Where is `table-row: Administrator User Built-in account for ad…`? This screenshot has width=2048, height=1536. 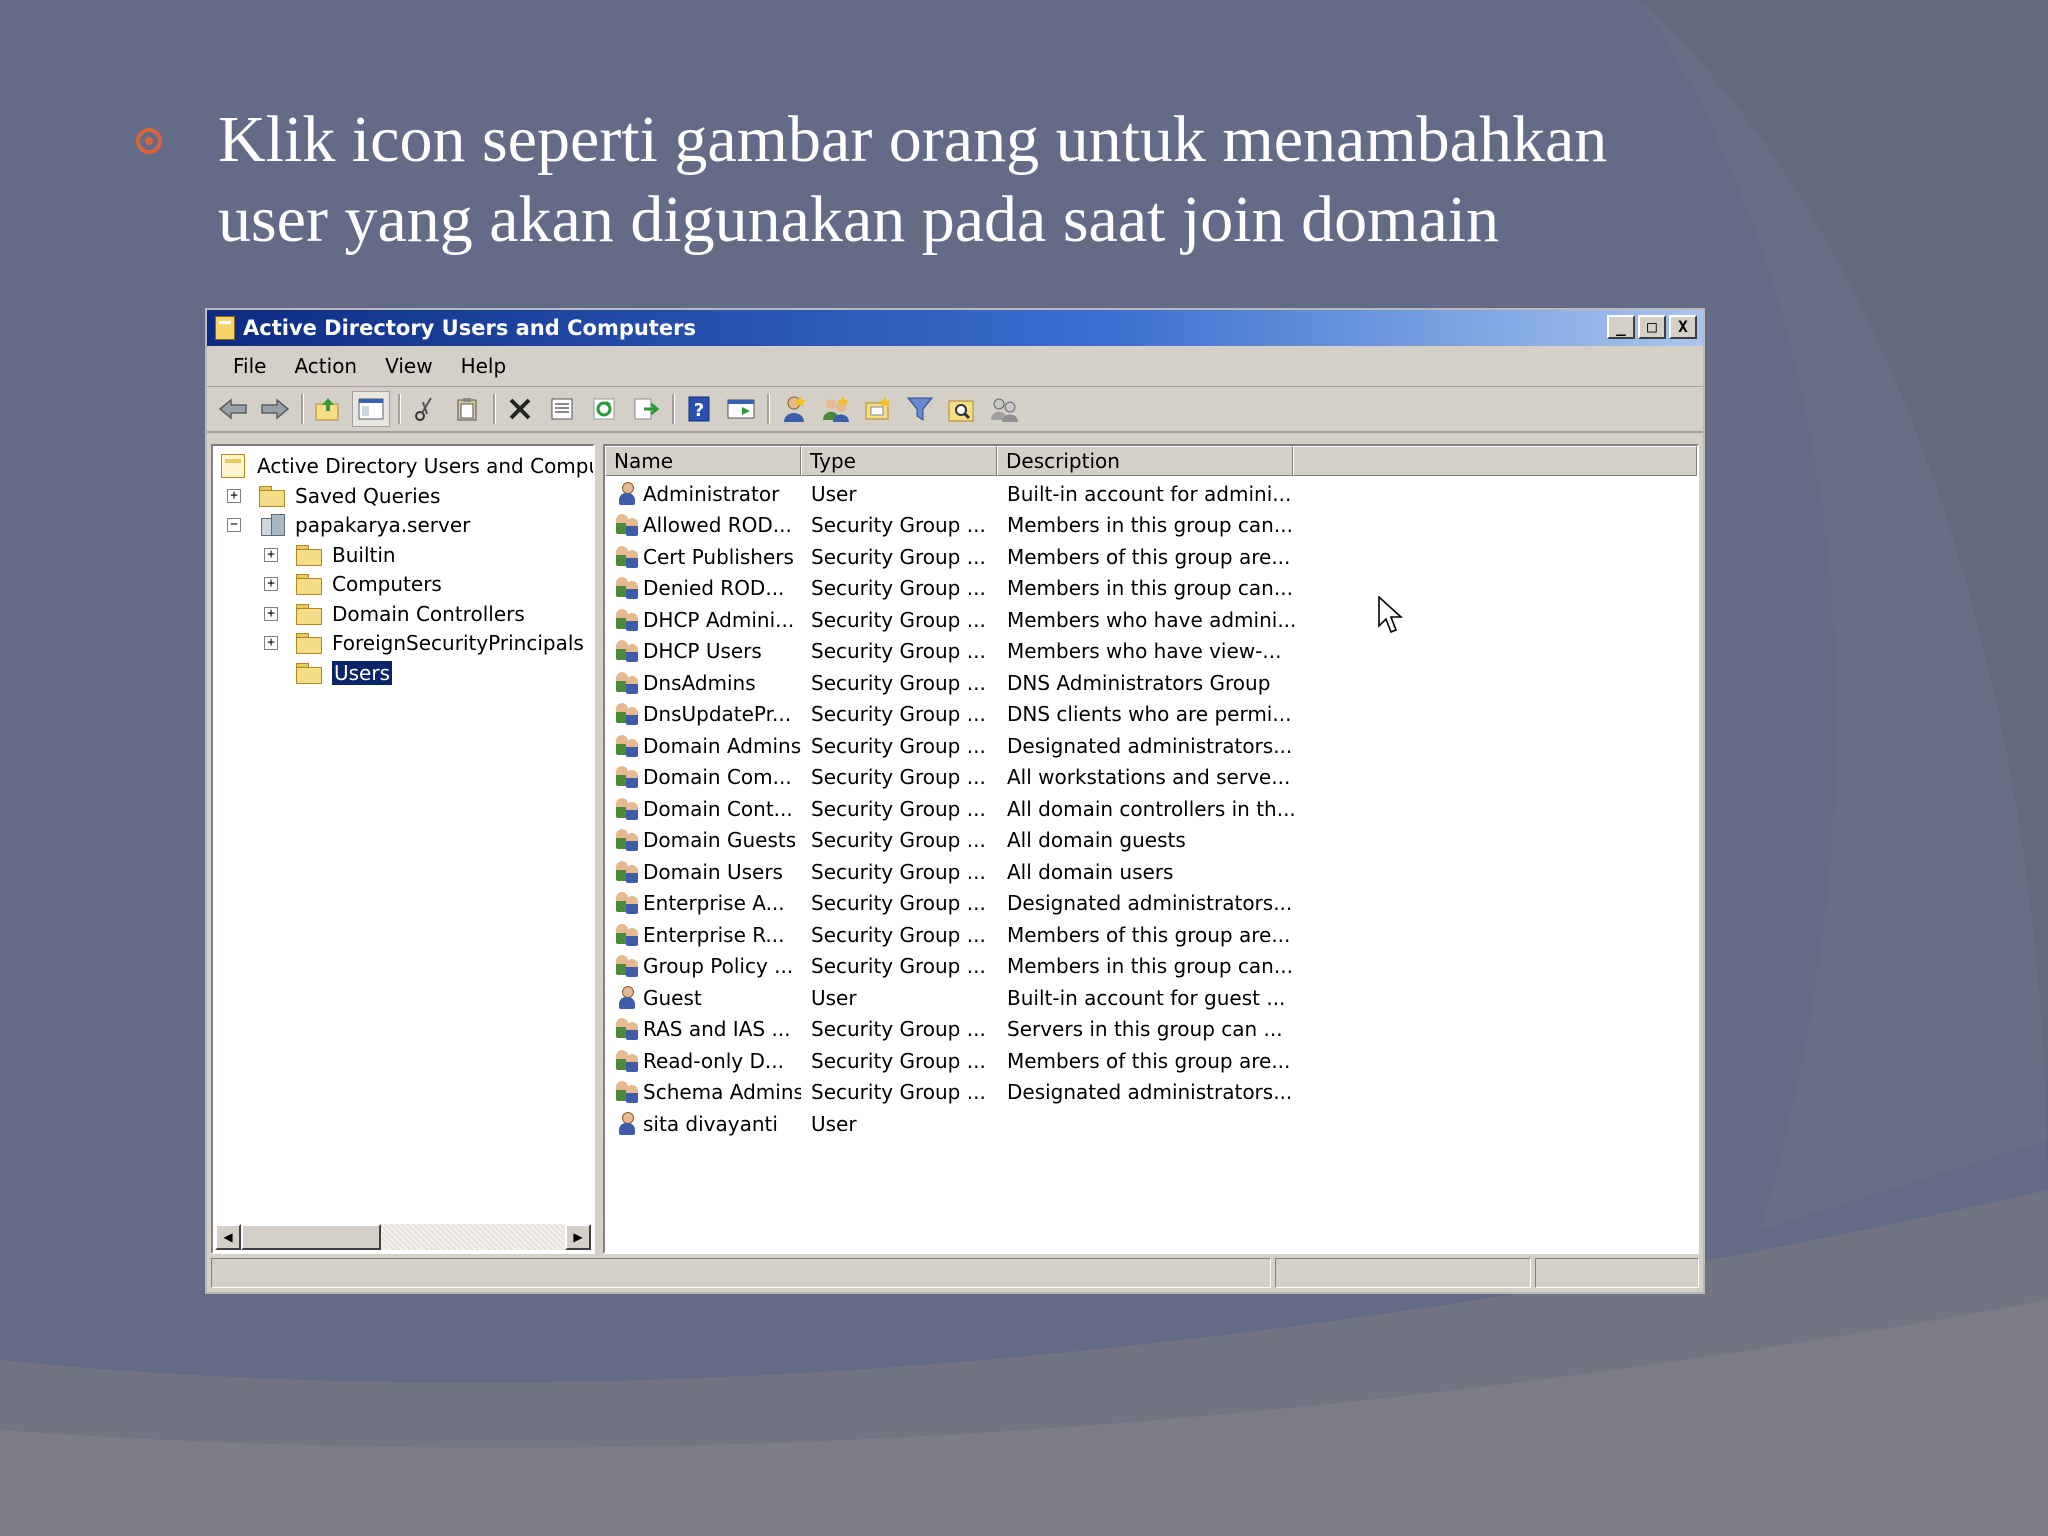
table-row: Administrator User Built-in account for ad… is located at coordinates (1151, 494).